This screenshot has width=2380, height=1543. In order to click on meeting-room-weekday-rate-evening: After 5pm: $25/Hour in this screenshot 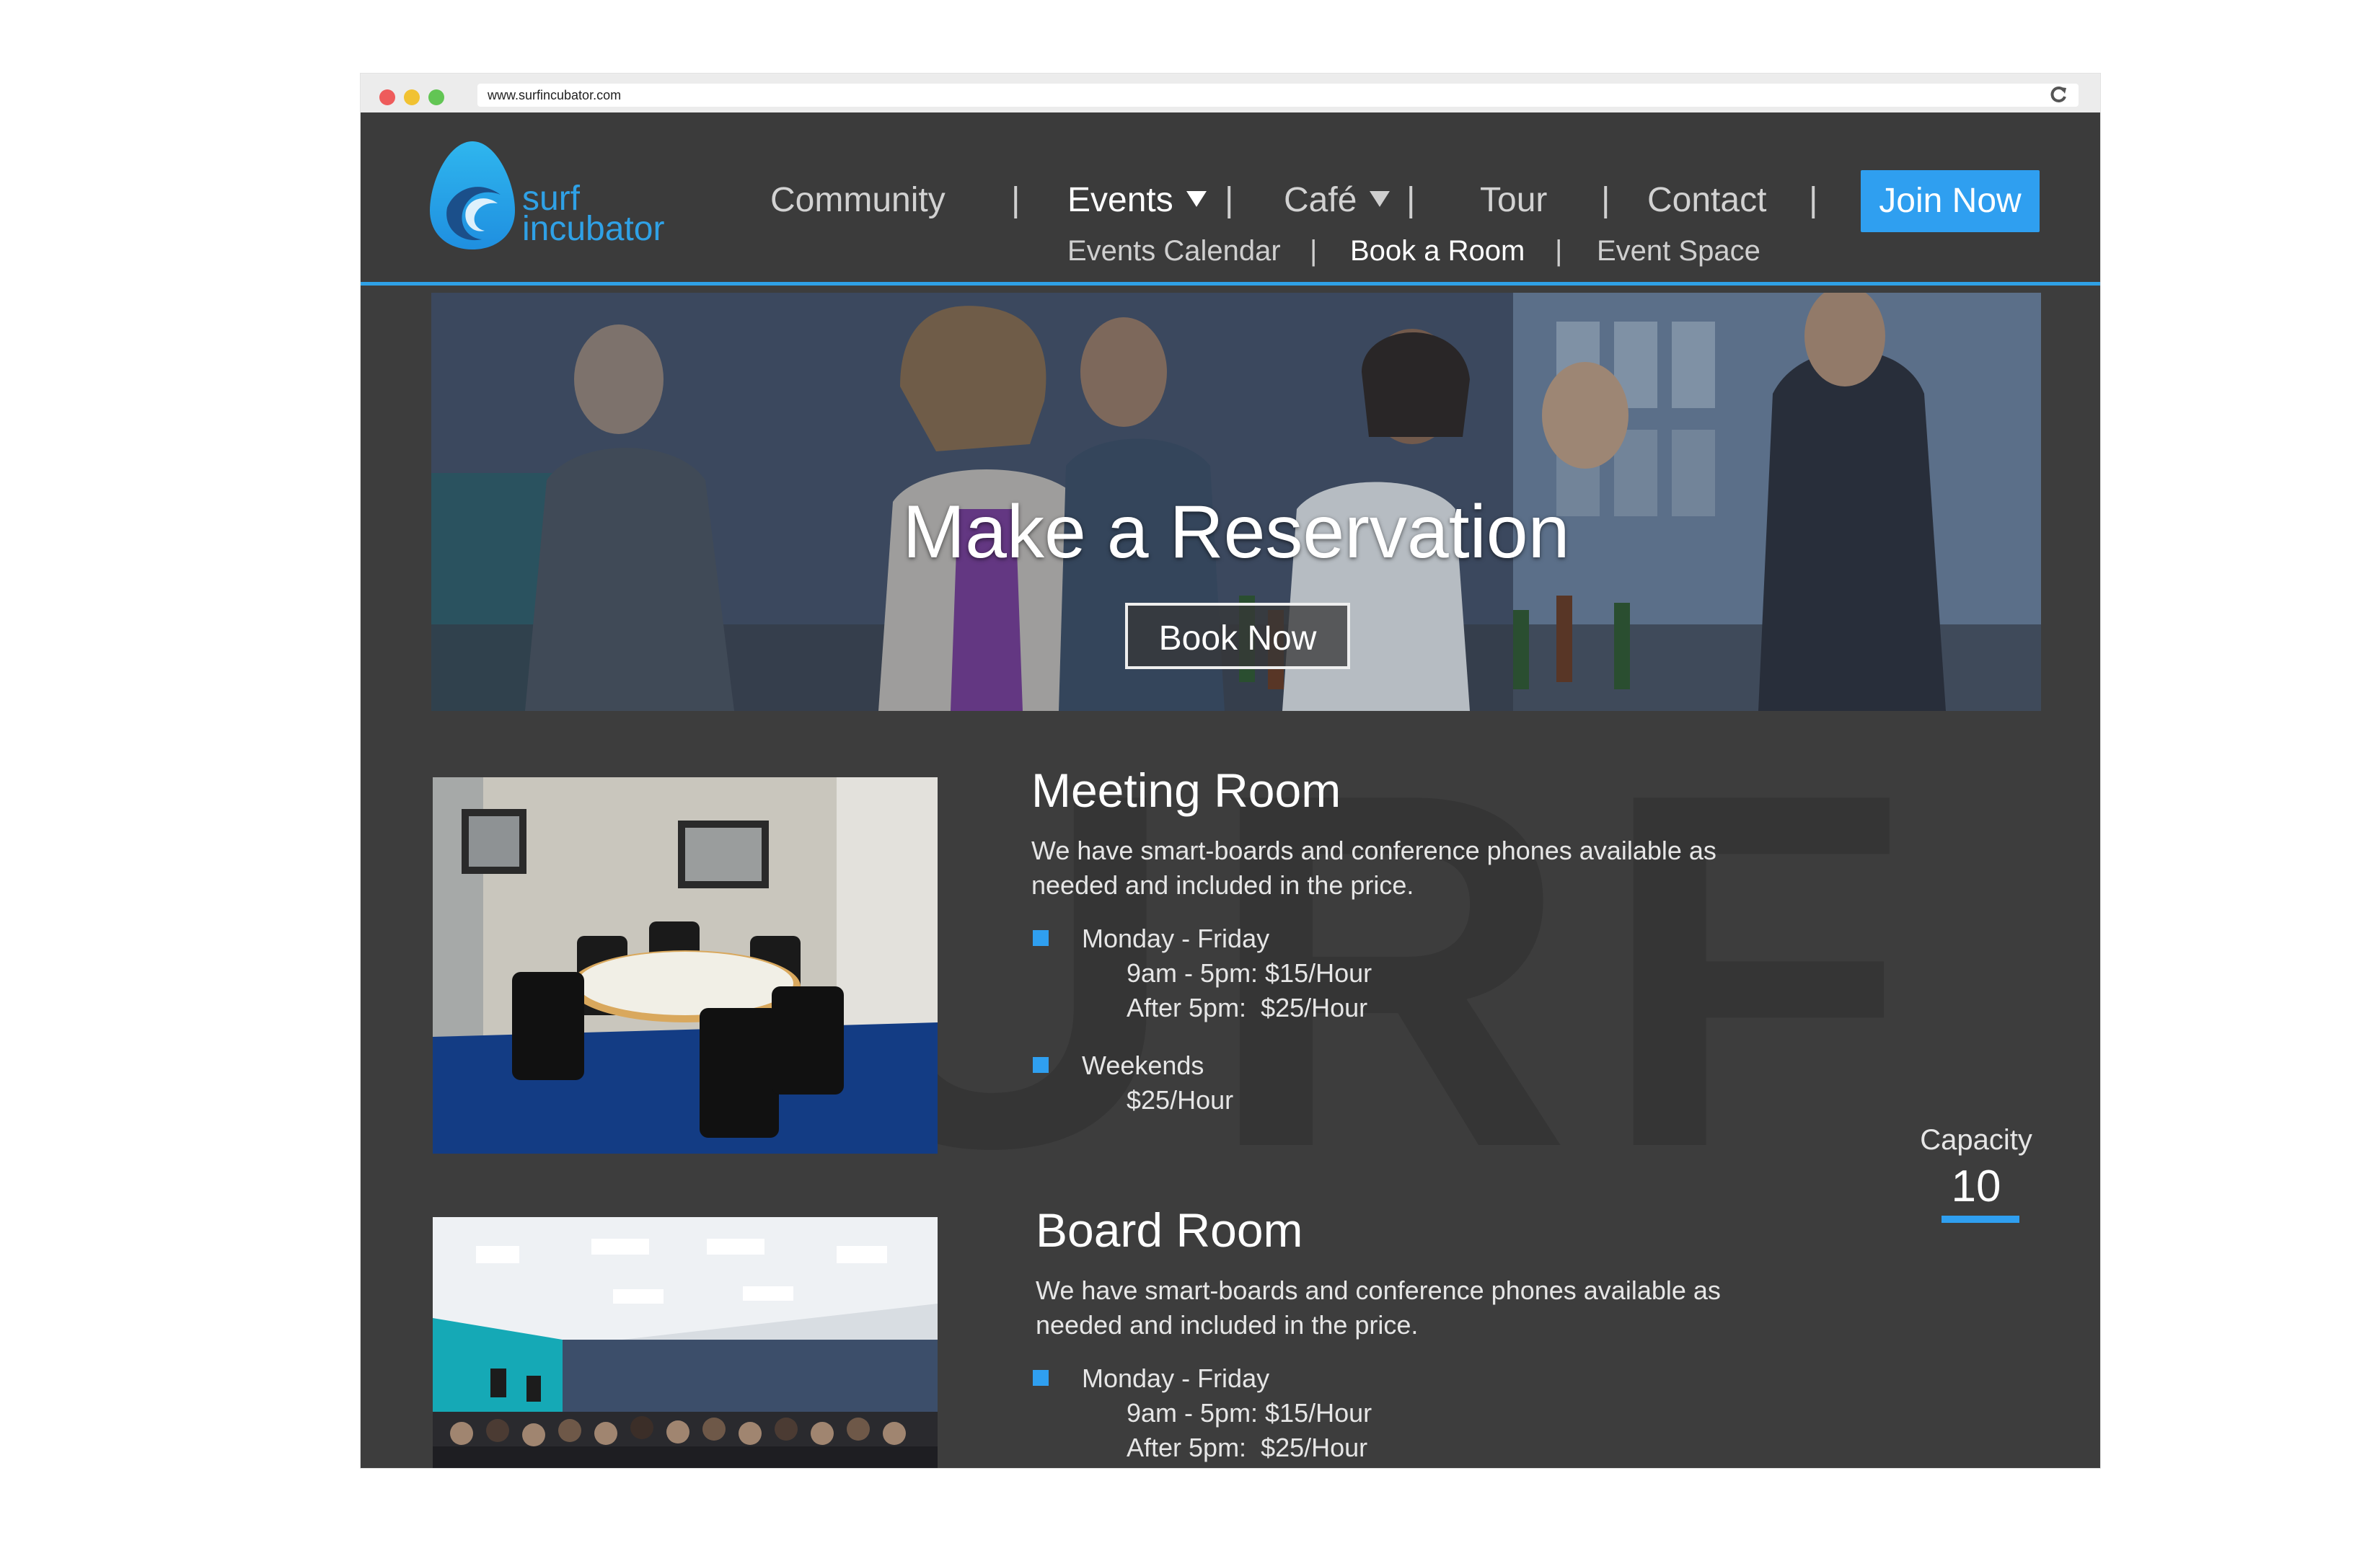, I will do `click(1247, 1007)`.